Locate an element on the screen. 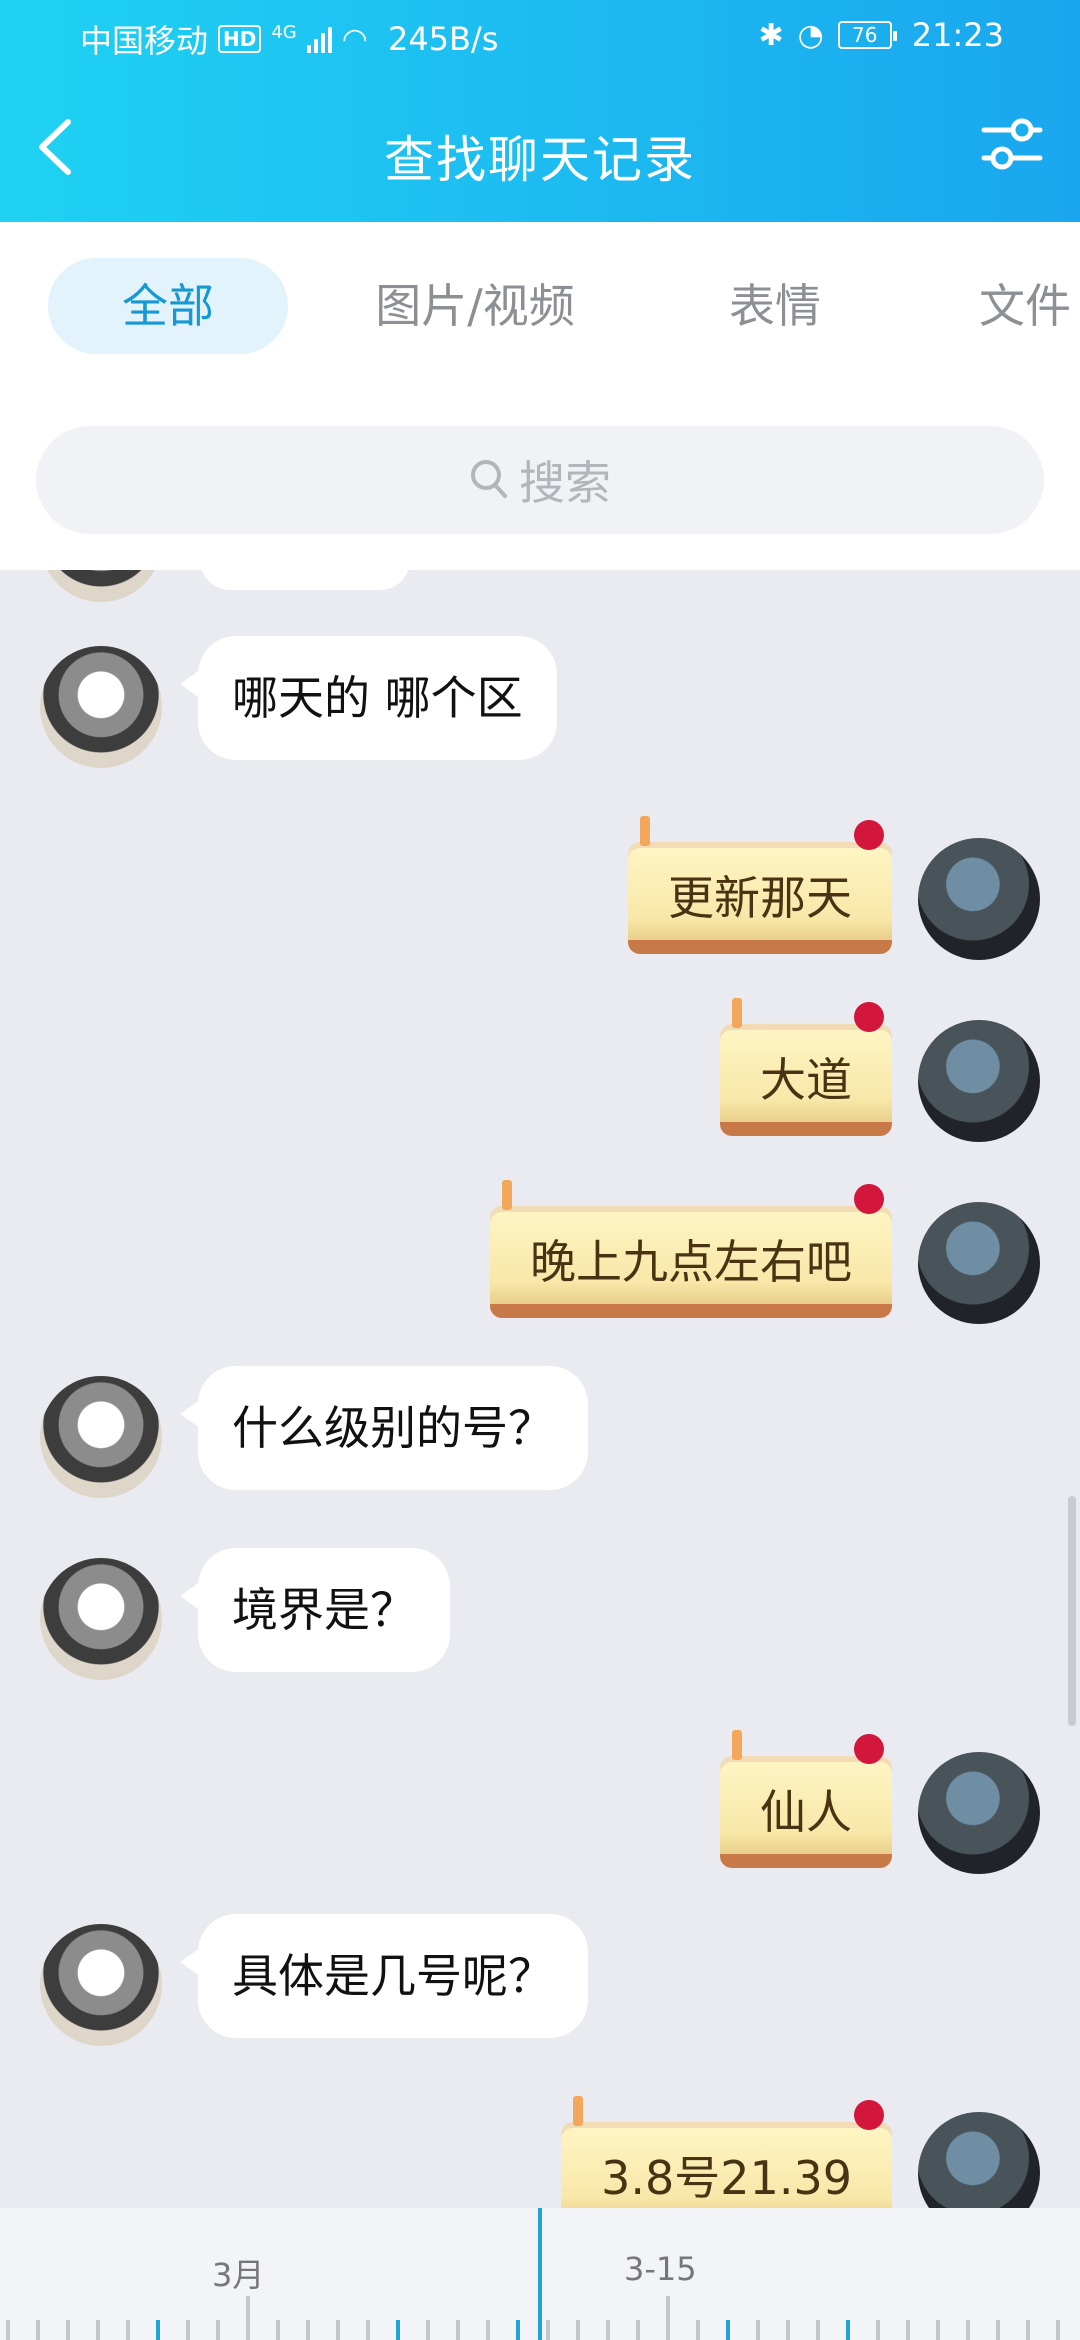 The width and height of the screenshot is (1080, 2340). message-bubble: 更新那天 is located at coordinates (760, 885).